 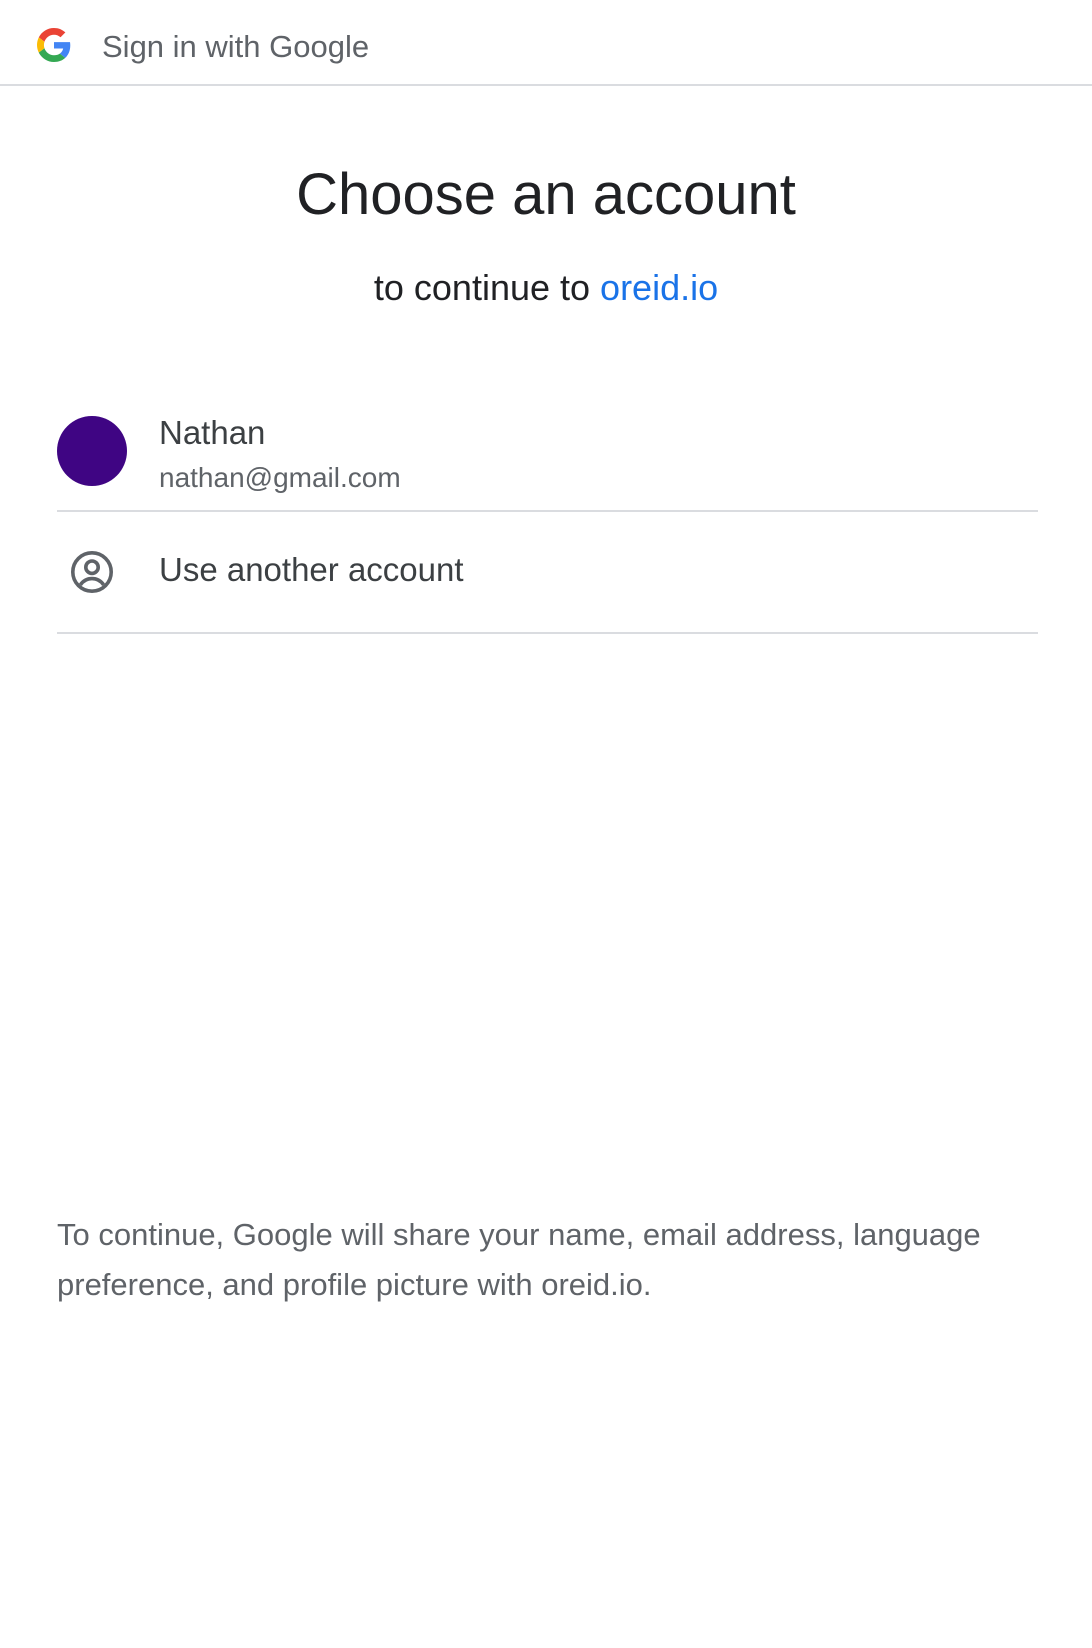 I want to click on account-email: nathan@gmail.com, so click(x=280, y=477).